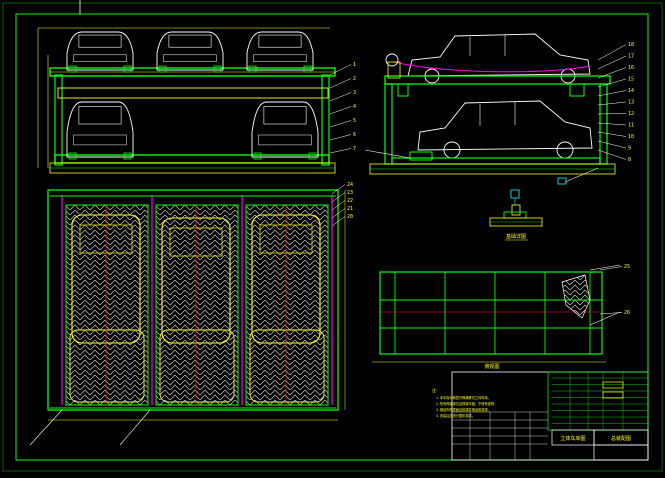 The image size is (665, 478). I want to click on note-line-1: 1.本车库为两层升降横移式立体车库。, so click(463, 397).